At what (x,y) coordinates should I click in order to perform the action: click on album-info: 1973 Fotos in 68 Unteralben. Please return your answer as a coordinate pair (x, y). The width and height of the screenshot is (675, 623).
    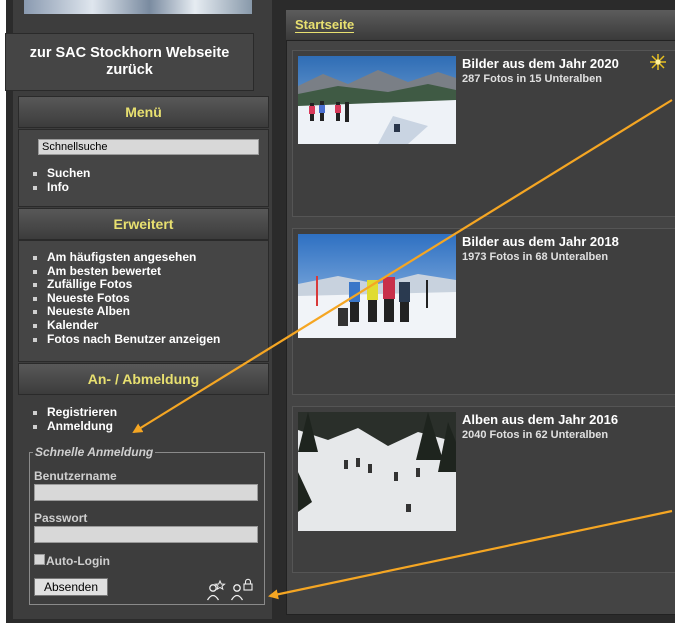
    Looking at the image, I should click on (535, 257).